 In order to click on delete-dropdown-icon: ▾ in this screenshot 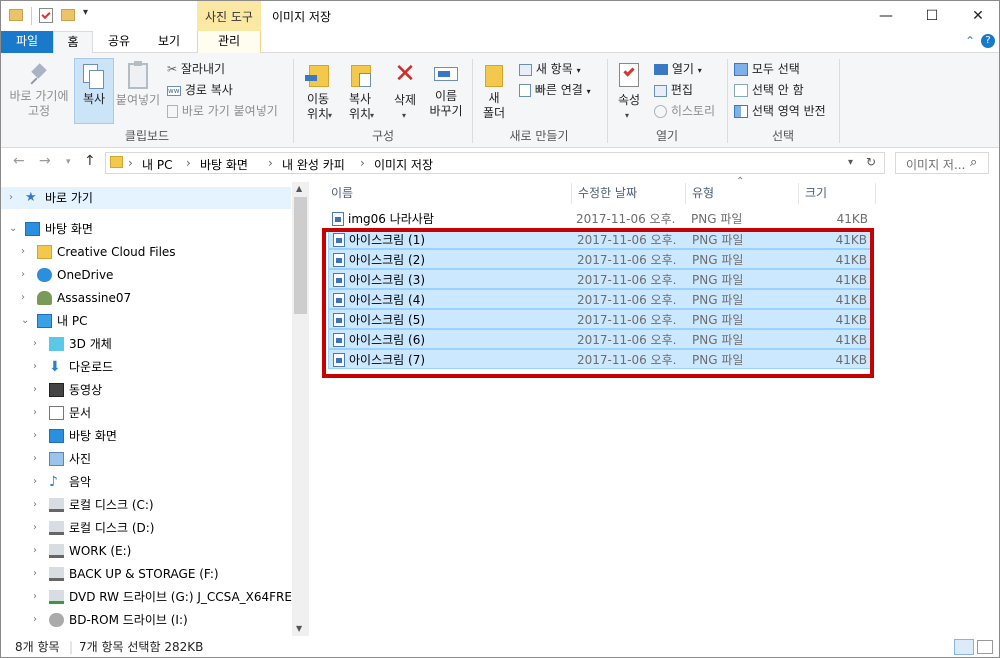, I will do `click(404, 115)`.